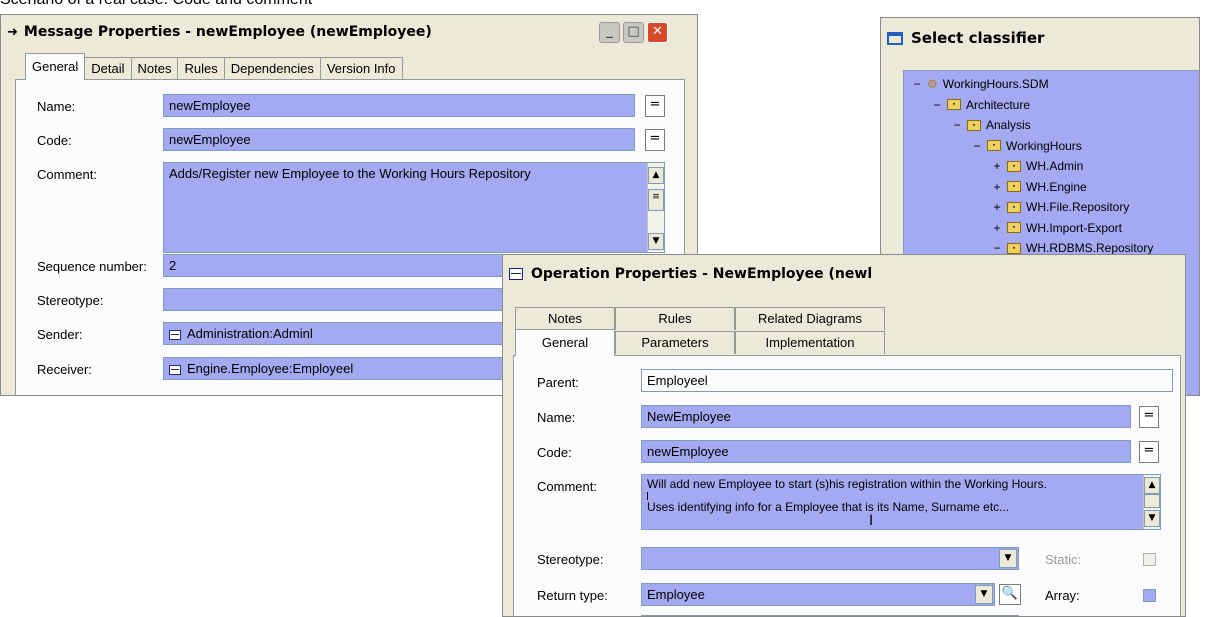 This screenshot has width=1213, height=617. I want to click on comment-scrollbar: ▲ ▼, so click(1151, 502).